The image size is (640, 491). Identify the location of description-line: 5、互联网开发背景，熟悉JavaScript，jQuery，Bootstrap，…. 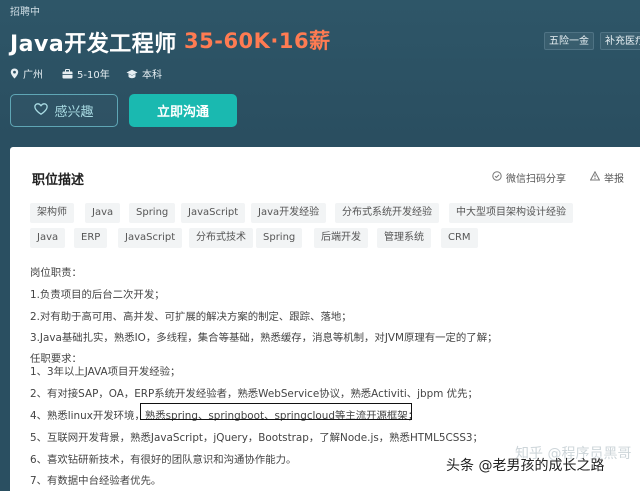
(256, 438).